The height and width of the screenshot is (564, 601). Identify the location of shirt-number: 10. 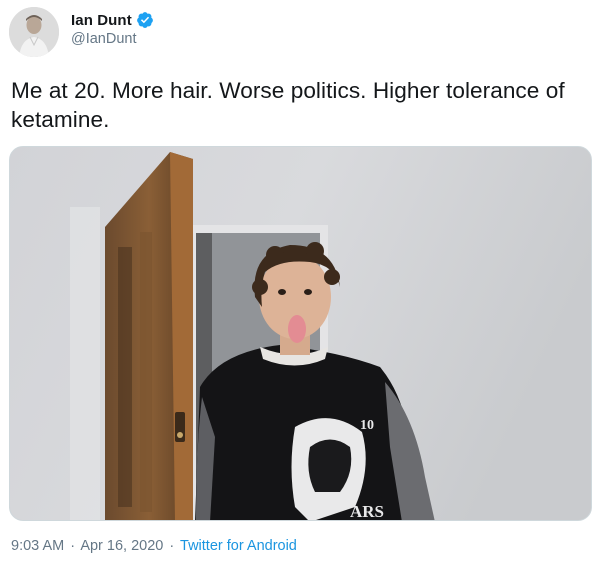
(367, 425).